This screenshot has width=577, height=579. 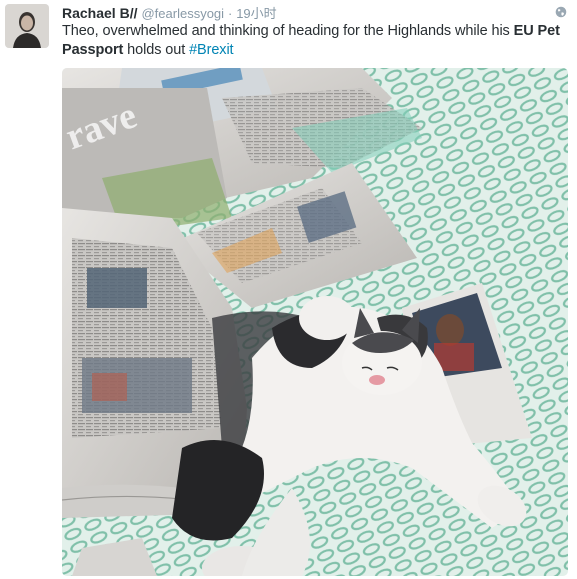 I want to click on user-avatar-icon, so click(x=27, y=26).